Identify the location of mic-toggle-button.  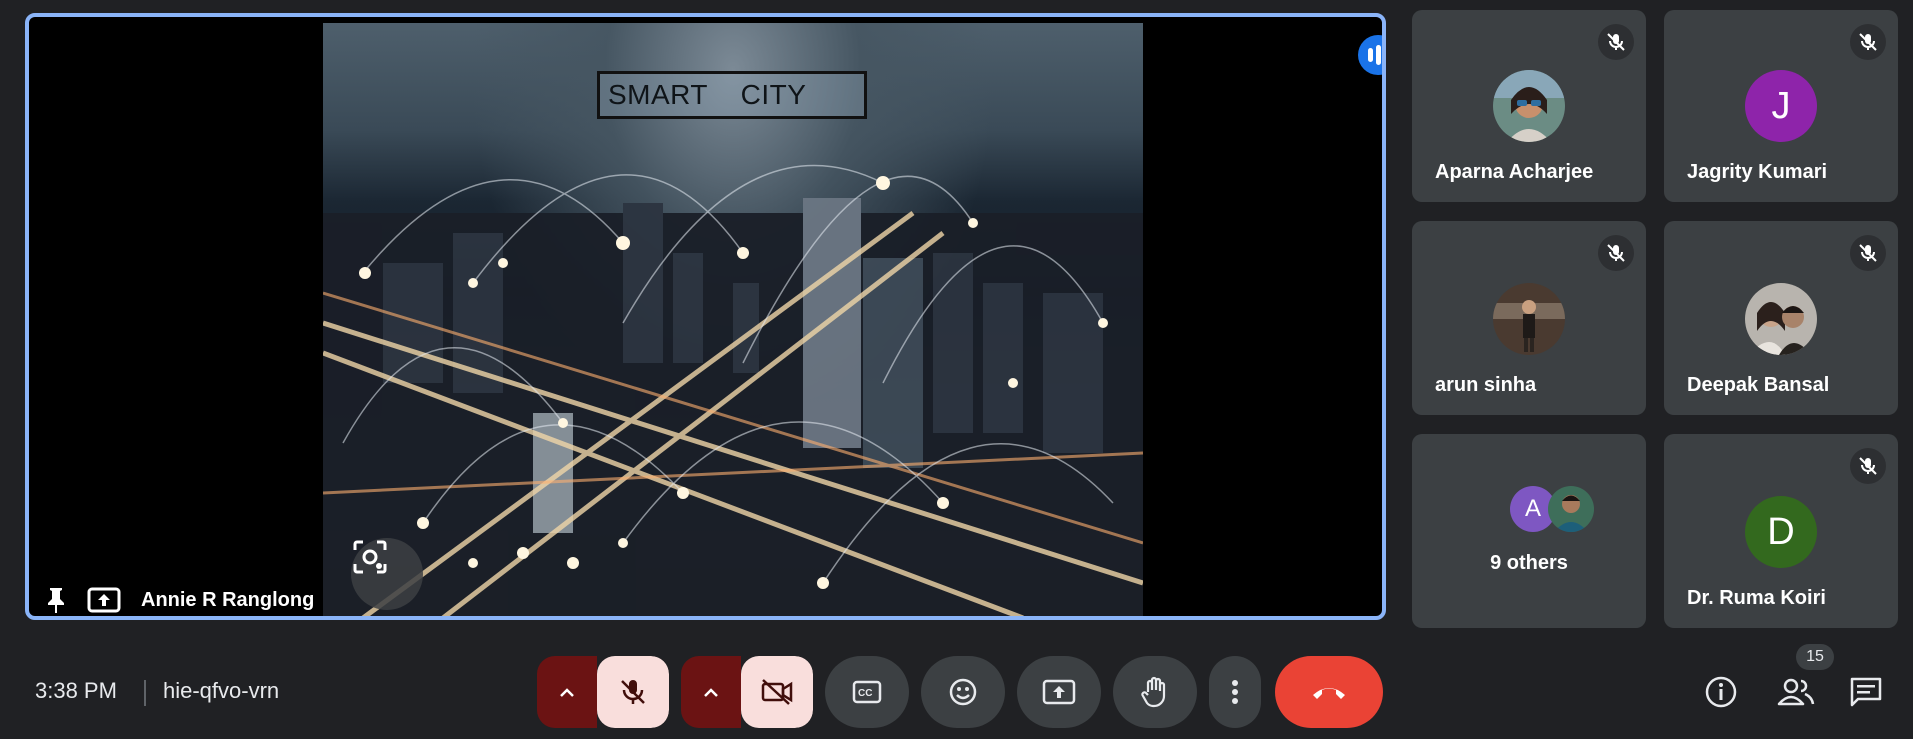
(633, 692).